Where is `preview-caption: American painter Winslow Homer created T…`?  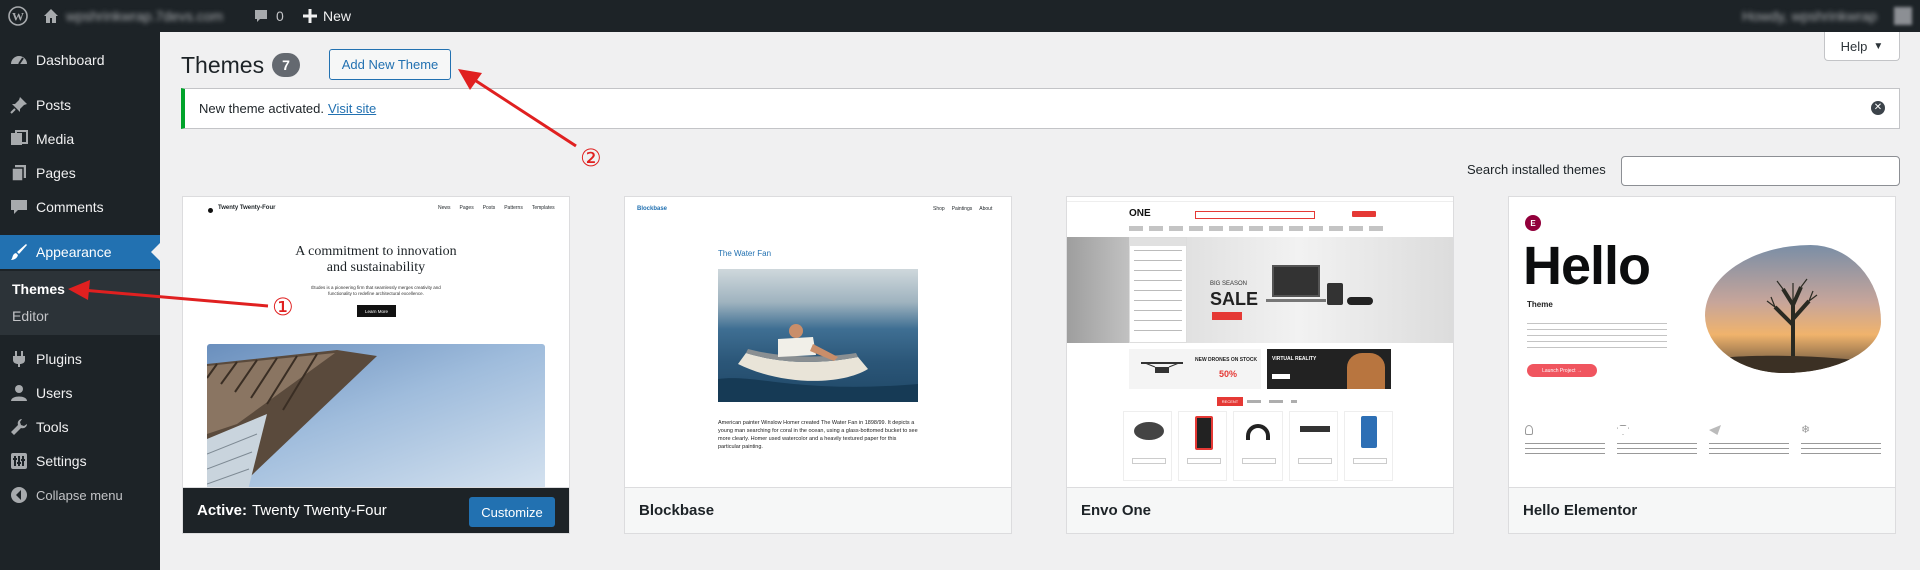 preview-caption: American painter Winslow Homer created T… is located at coordinates (818, 435).